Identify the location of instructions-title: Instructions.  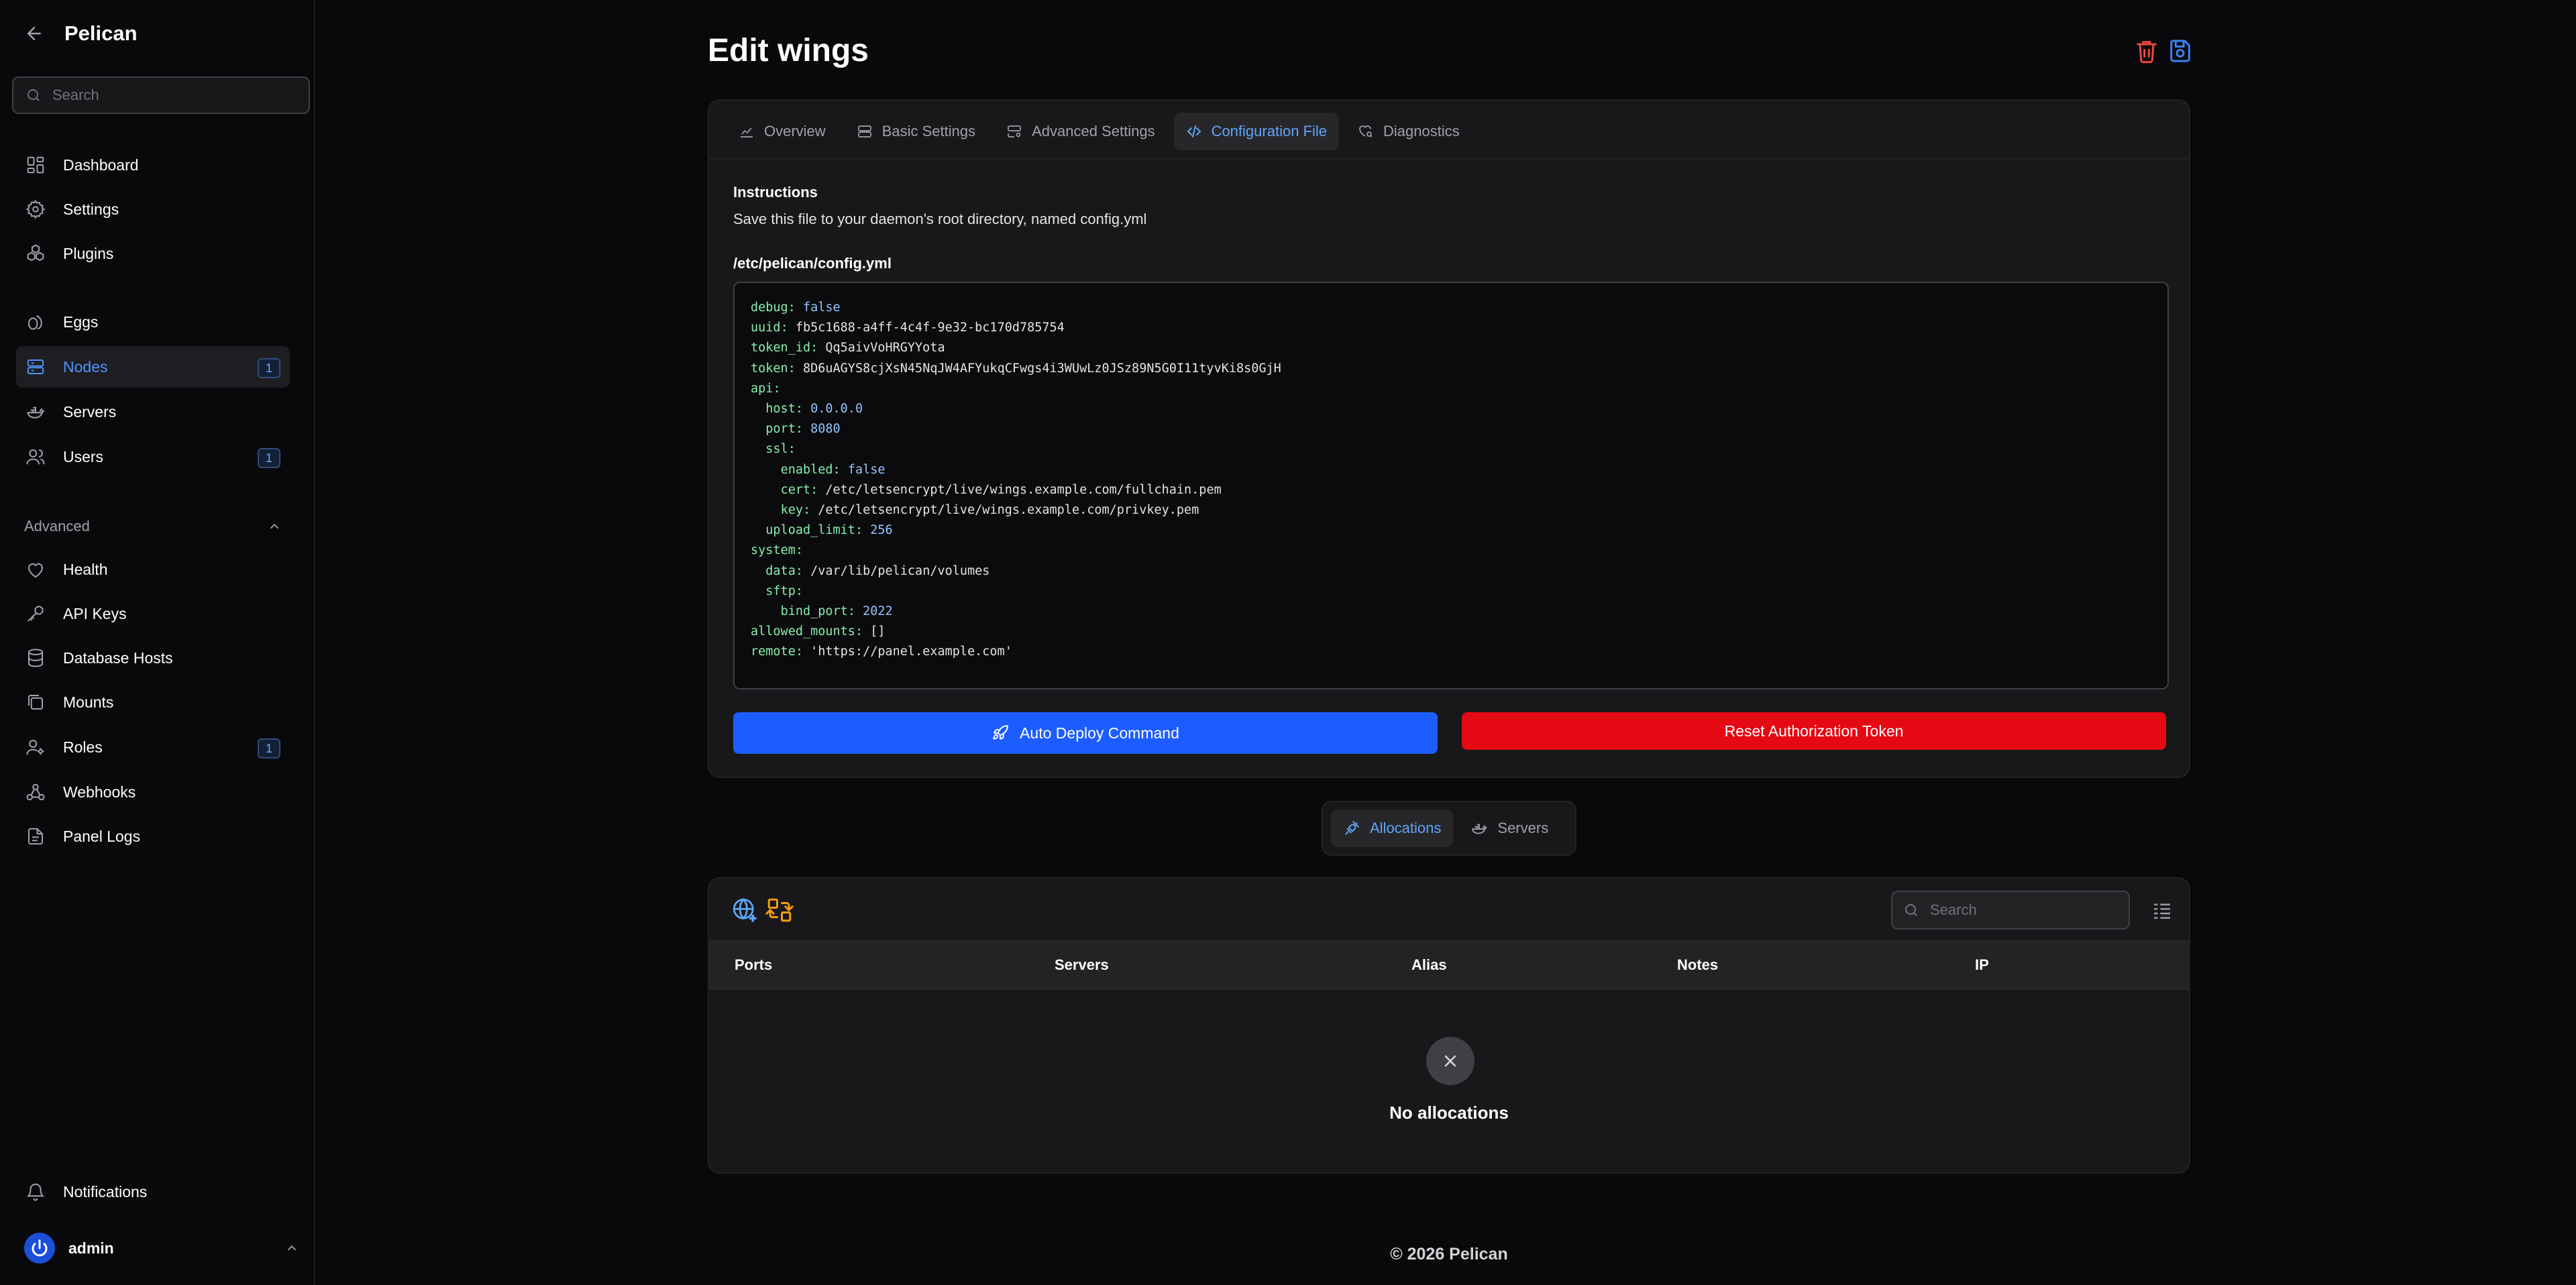
(775, 192).